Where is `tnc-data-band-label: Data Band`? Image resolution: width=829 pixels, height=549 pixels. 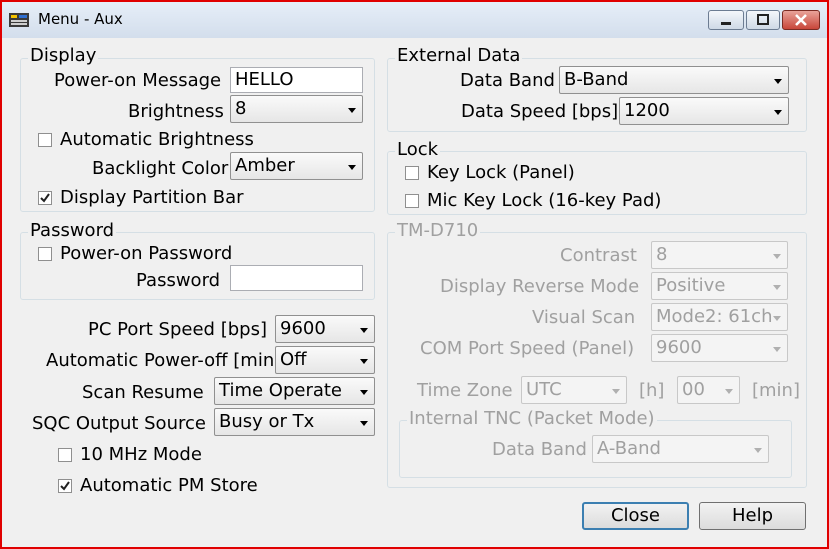
tnc-data-band-label: Data Band is located at coordinates (539, 449).